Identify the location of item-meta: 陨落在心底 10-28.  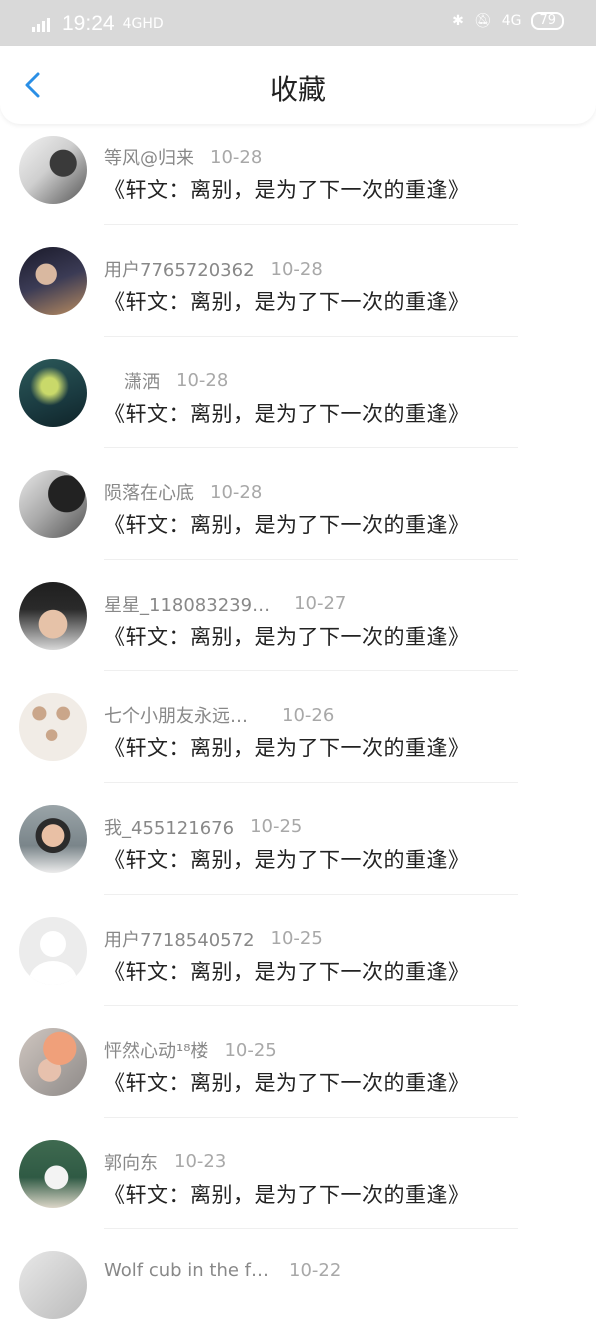
(183, 492).